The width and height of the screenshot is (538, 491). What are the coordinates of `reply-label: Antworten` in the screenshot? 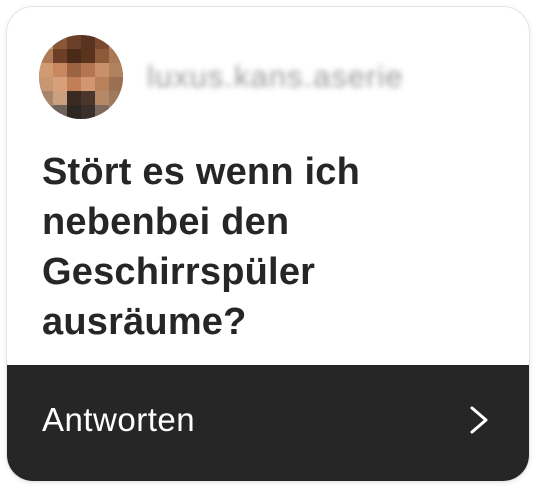 It's located at (119, 419).